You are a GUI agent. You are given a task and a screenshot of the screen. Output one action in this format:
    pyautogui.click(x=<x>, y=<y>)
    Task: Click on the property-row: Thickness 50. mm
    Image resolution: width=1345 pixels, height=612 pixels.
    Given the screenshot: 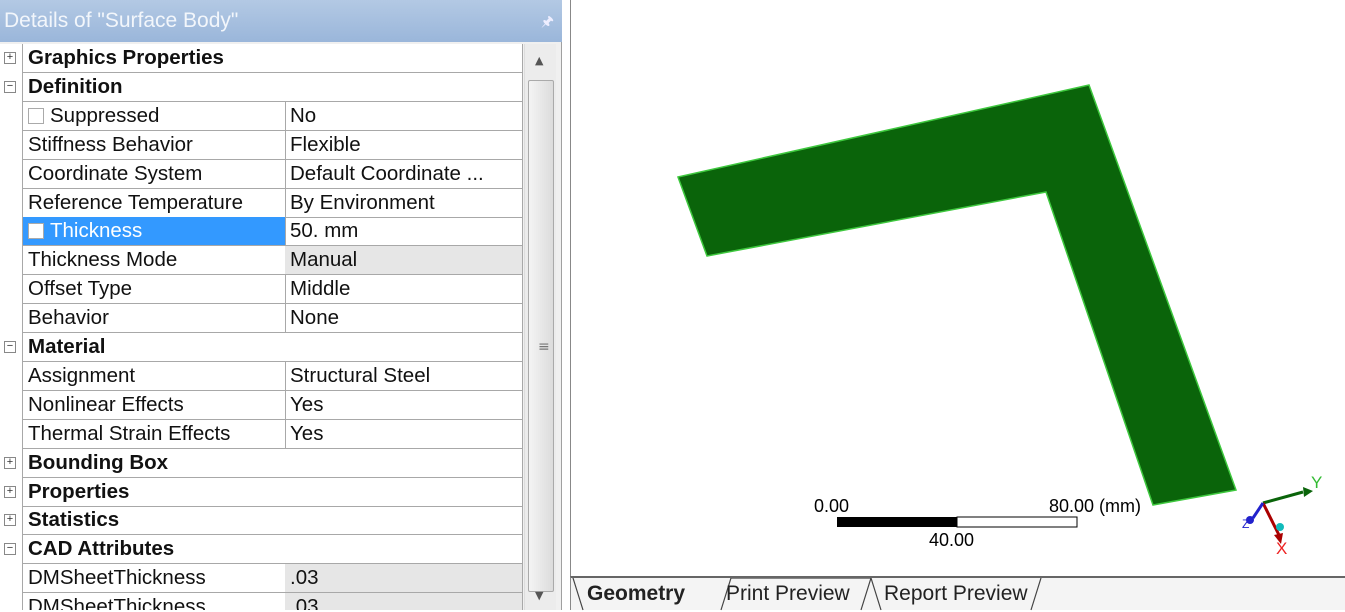 What is the action you would take?
    pyautogui.click(x=261, y=232)
    